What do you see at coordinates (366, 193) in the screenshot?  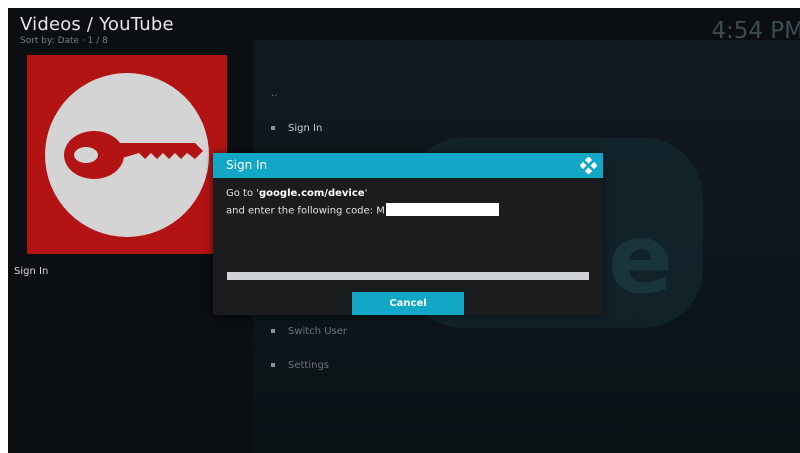 I see `instruction-suffix: '` at bounding box center [366, 193].